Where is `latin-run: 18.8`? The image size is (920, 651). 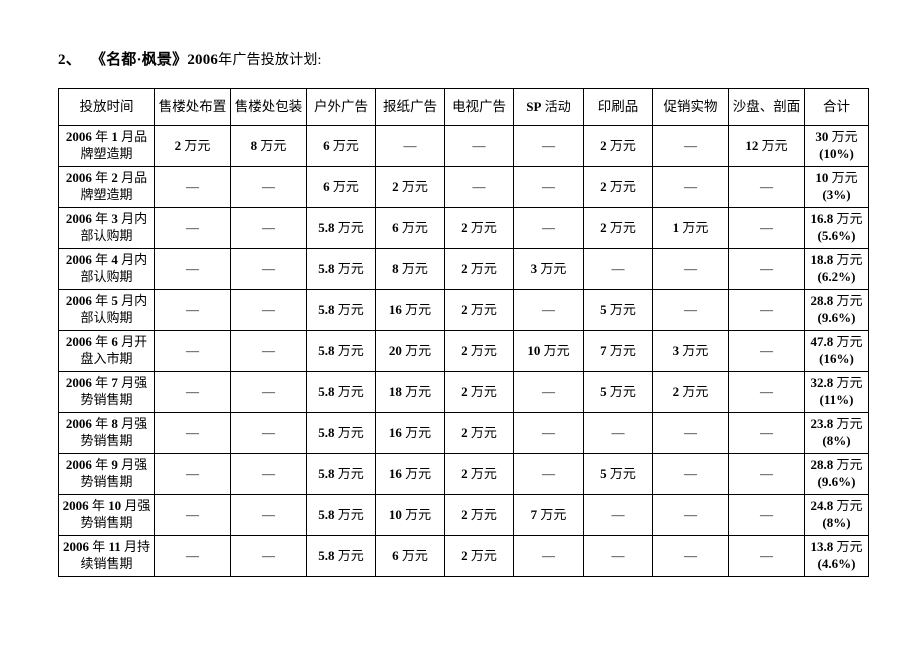
latin-run: 18.8 is located at coordinates (822, 260).